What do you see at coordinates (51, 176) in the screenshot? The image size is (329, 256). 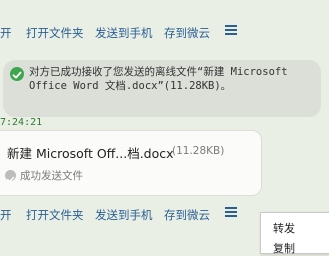 I see `send-status-text: 成功发送文件` at bounding box center [51, 176].